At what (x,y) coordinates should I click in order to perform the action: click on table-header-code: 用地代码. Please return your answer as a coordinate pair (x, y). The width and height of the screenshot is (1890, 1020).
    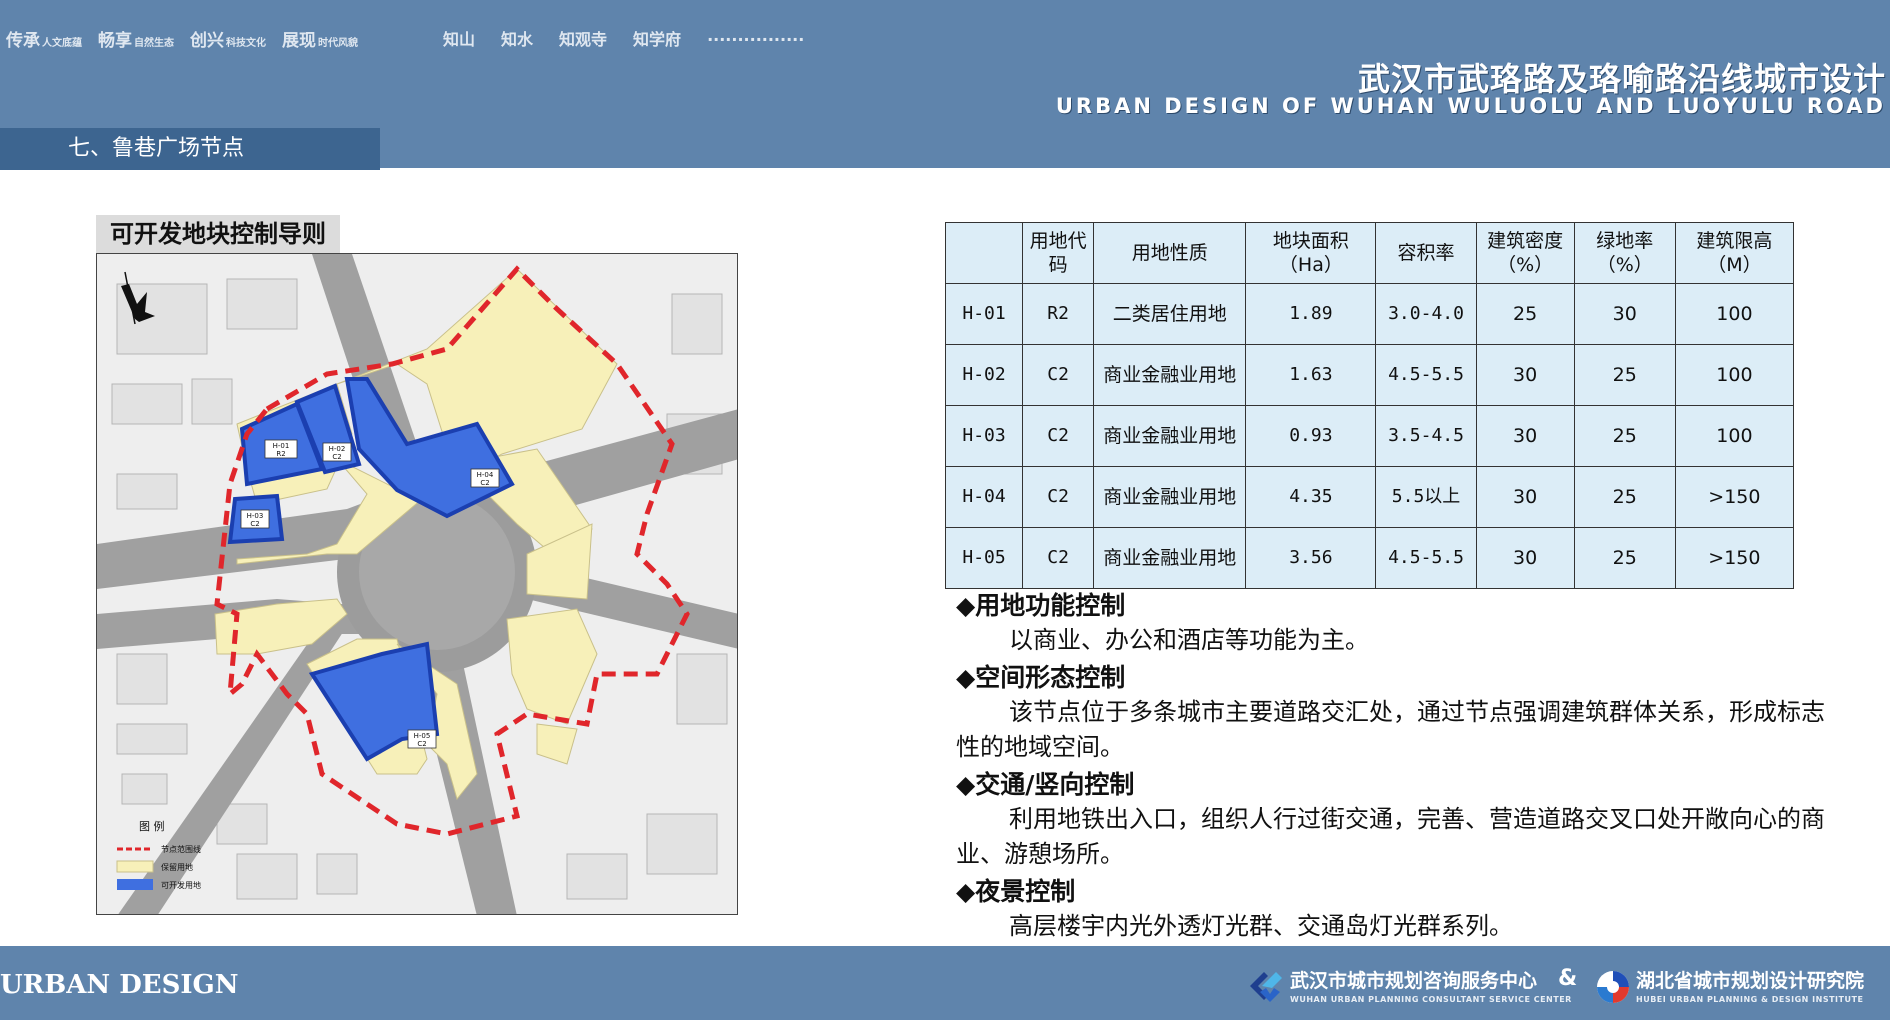
    Looking at the image, I should click on (1058, 253).